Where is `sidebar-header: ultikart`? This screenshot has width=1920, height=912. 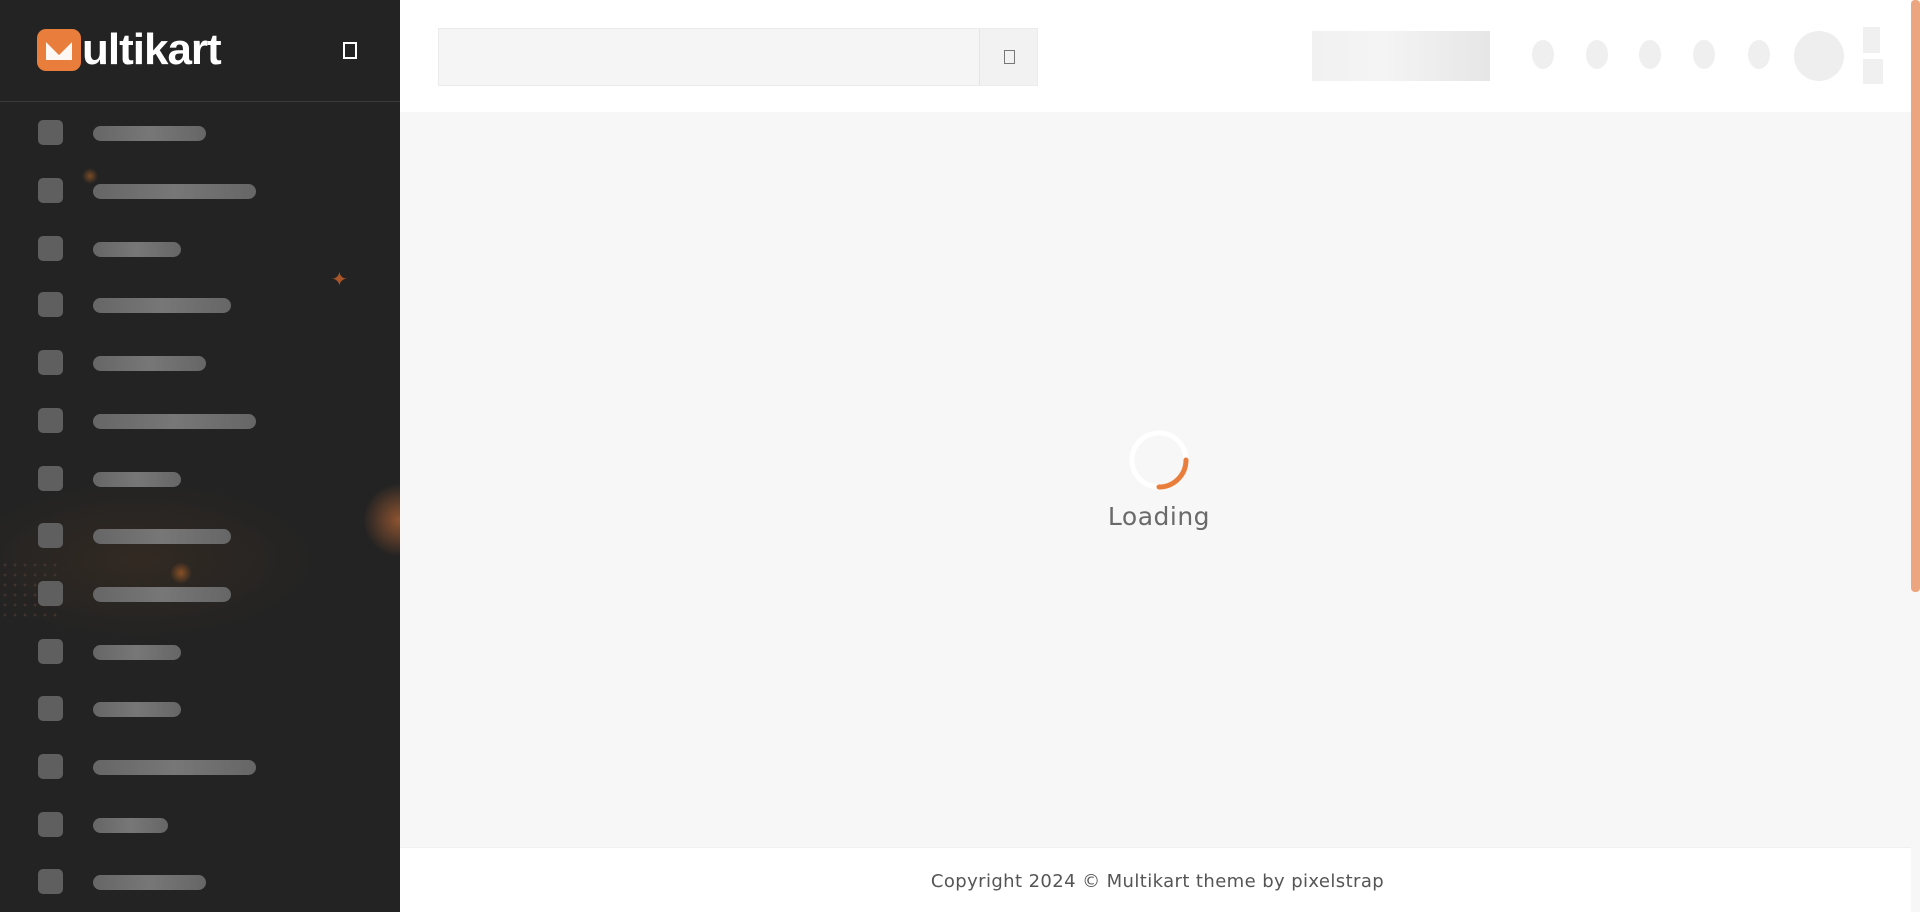 sidebar-header: ultikart is located at coordinates (200, 51).